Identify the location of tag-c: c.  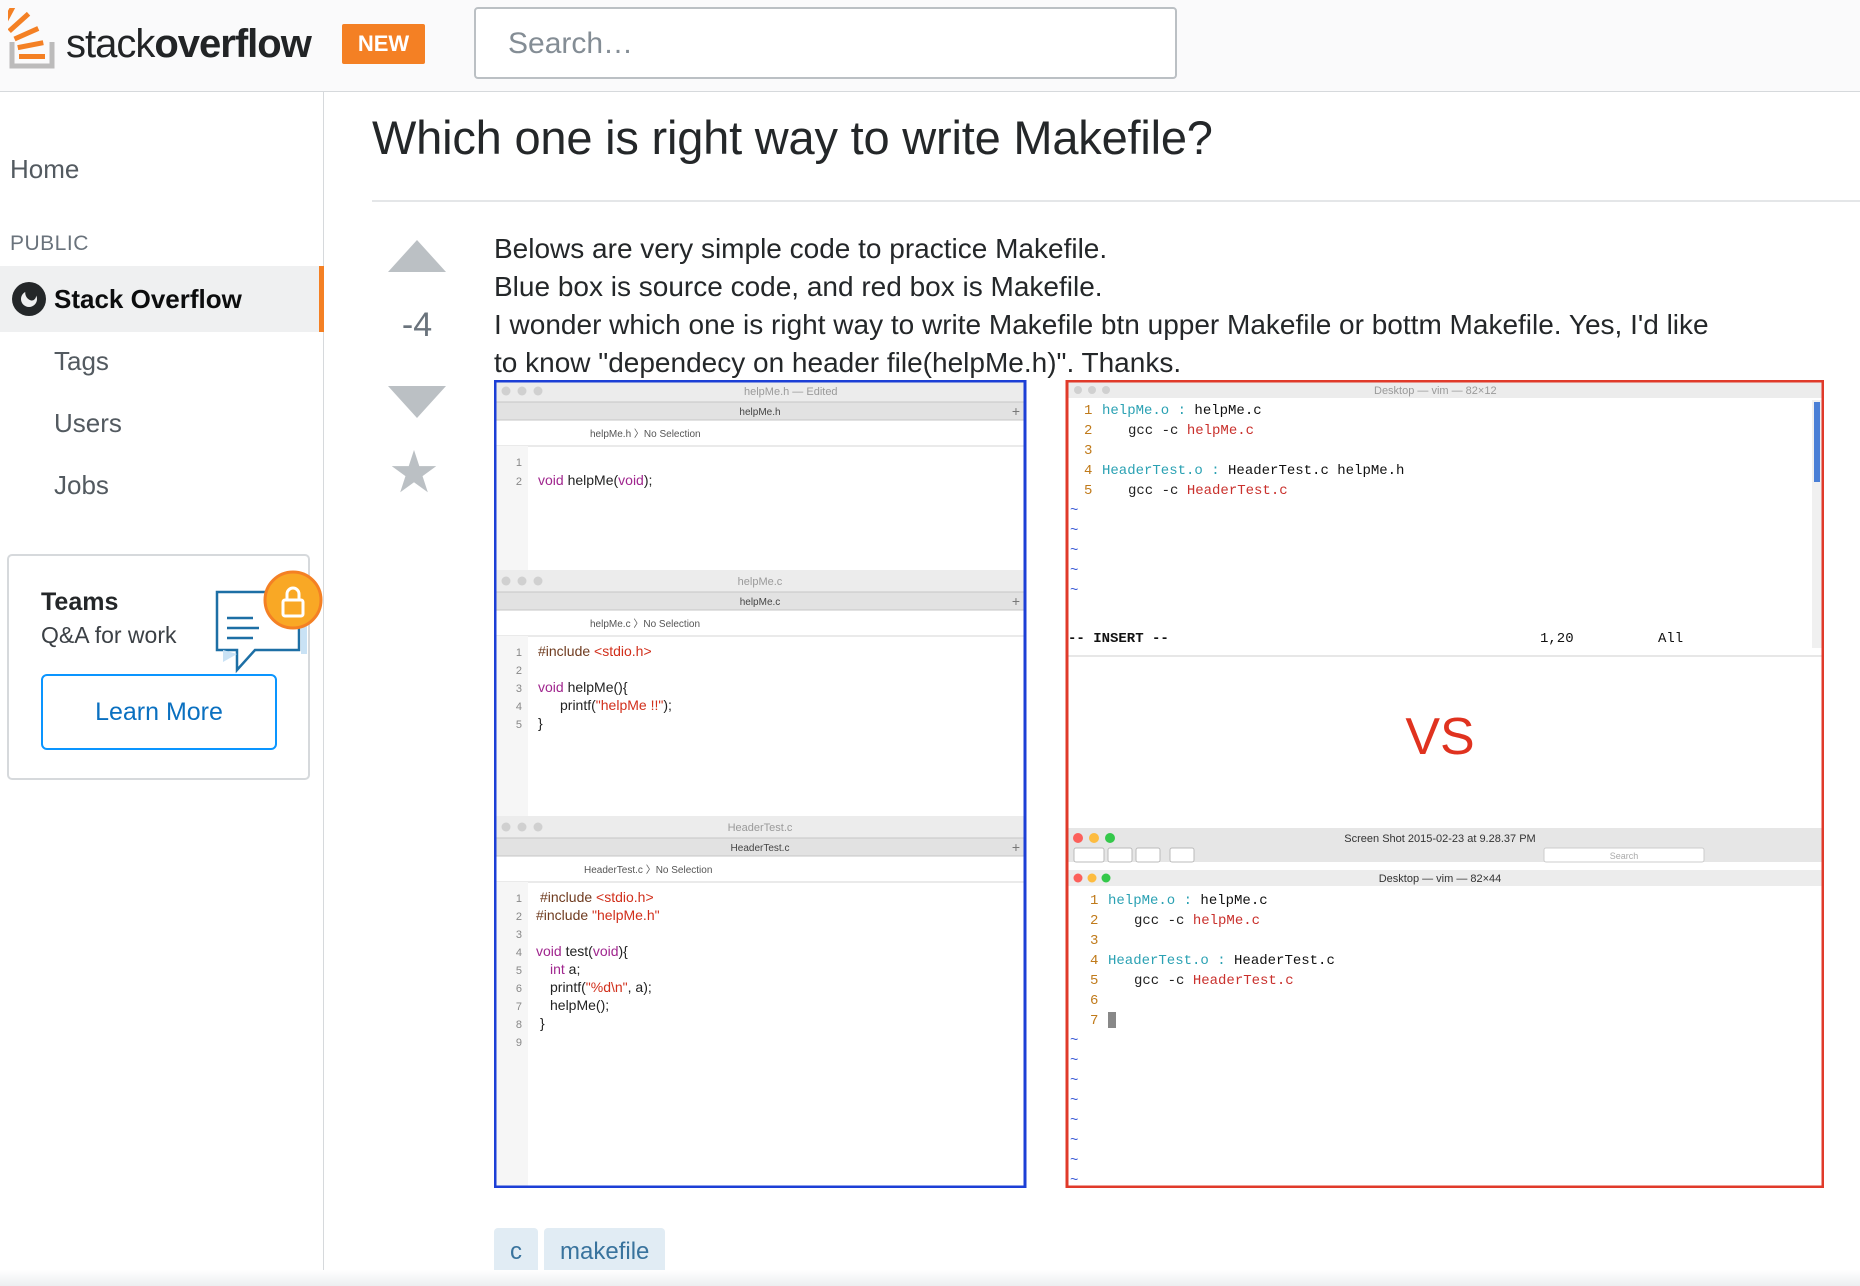
(516, 1252).